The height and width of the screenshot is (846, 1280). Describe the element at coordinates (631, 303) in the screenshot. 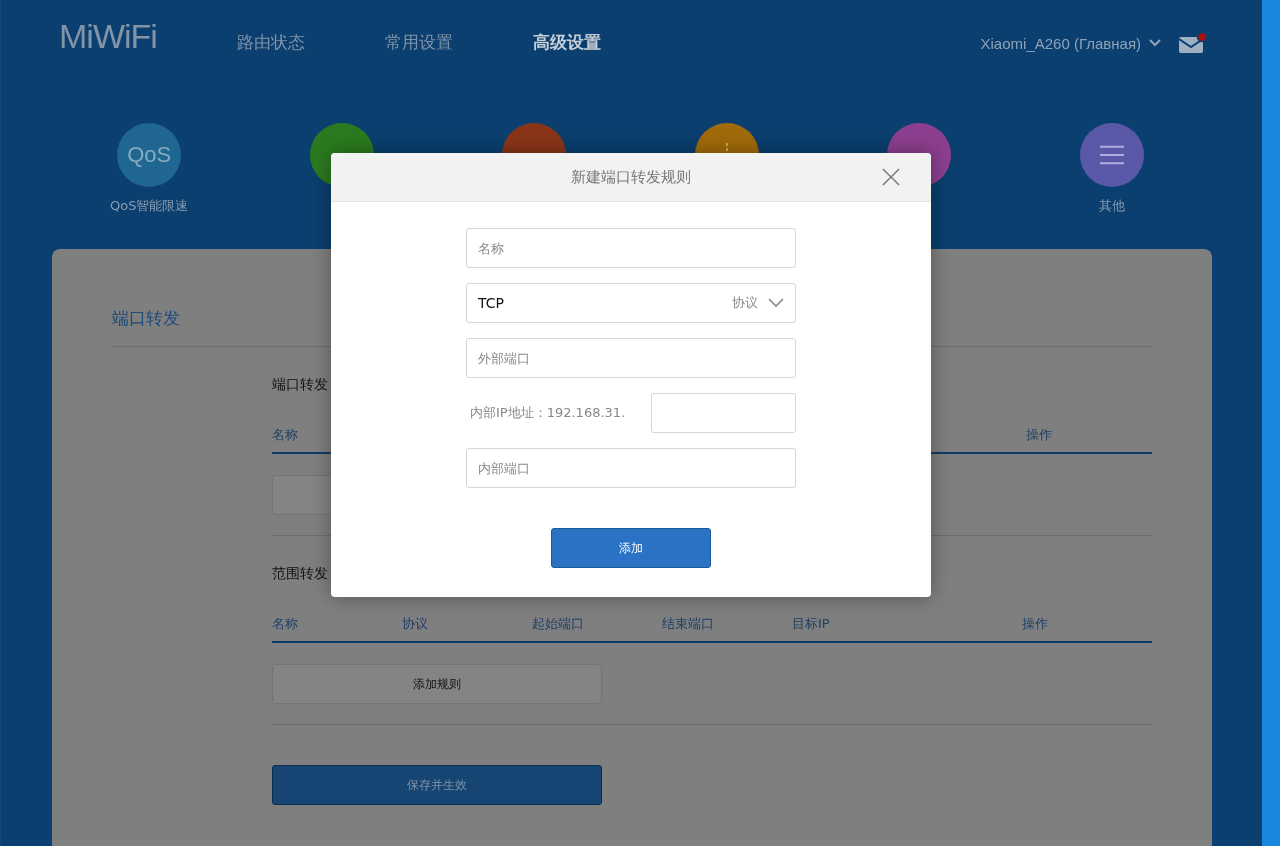

I see `protocol-select: TCP 协议` at that location.